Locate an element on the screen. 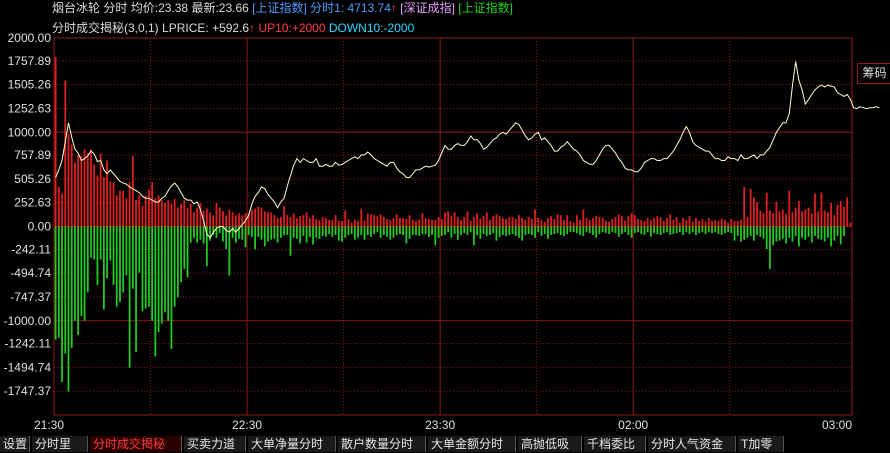 The height and width of the screenshot is (453, 890). tab-10: T加零 is located at coordinates (761, 444).